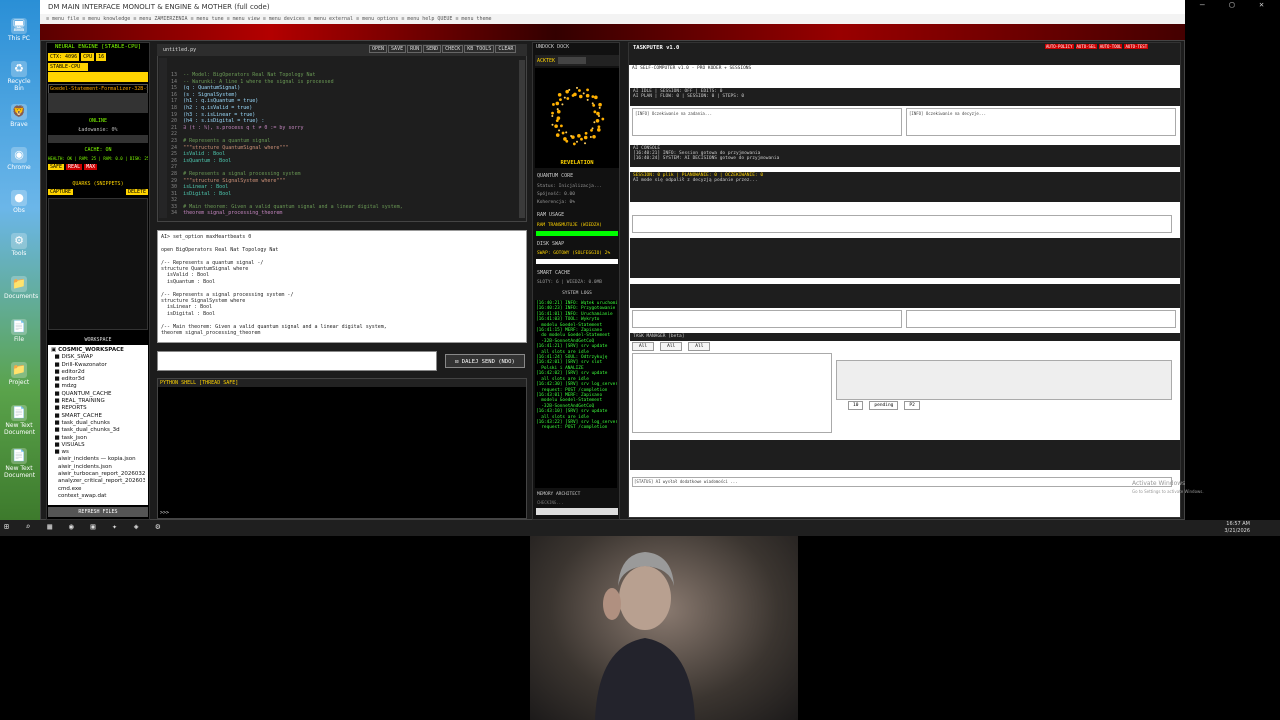 This screenshot has height=720, width=1280. Describe the element at coordinates (551, 244) in the screenshot. I see `disk-swap-title: DISK SWAP` at that location.